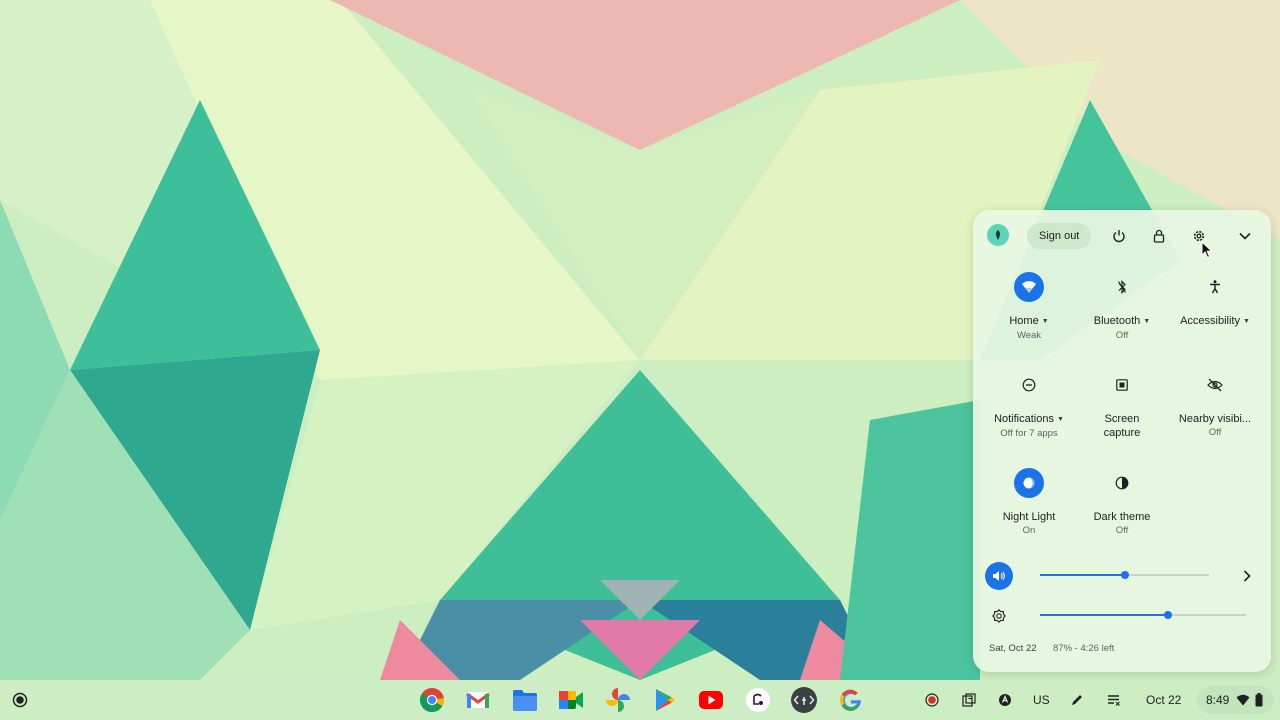 The height and width of the screenshot is (720, 1280). I want to click on photos-icon, so click(618, 700).